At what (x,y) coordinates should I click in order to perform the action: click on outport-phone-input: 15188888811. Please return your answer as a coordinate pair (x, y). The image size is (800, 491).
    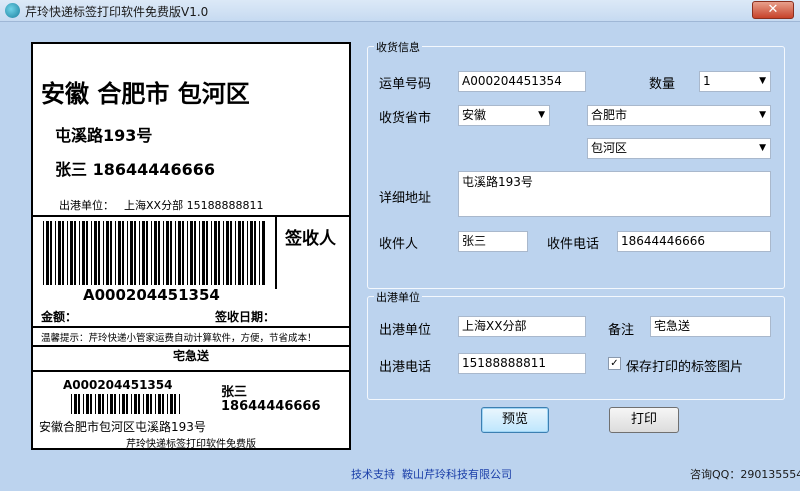
    Looking at the image, I should click on (522, 363).